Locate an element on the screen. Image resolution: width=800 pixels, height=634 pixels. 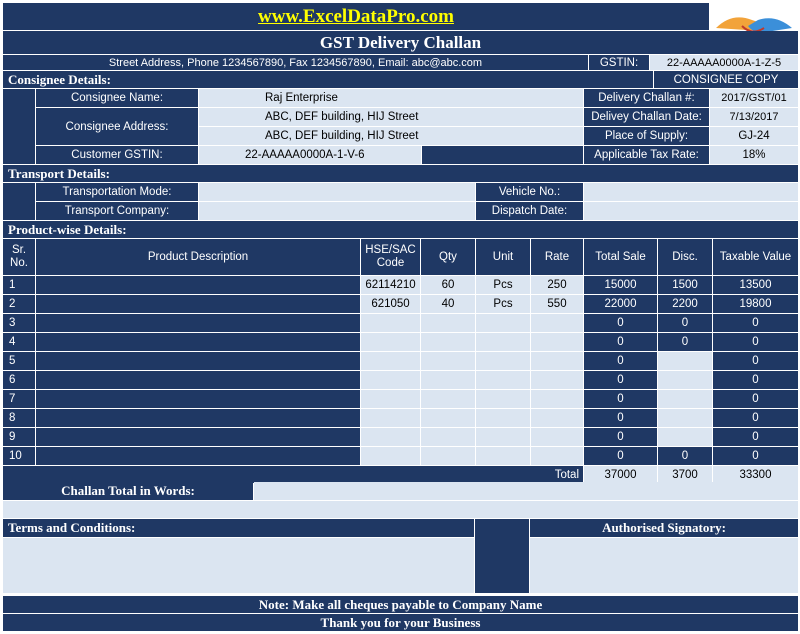
dispatch-date-value is located at coordinates (691, 211).